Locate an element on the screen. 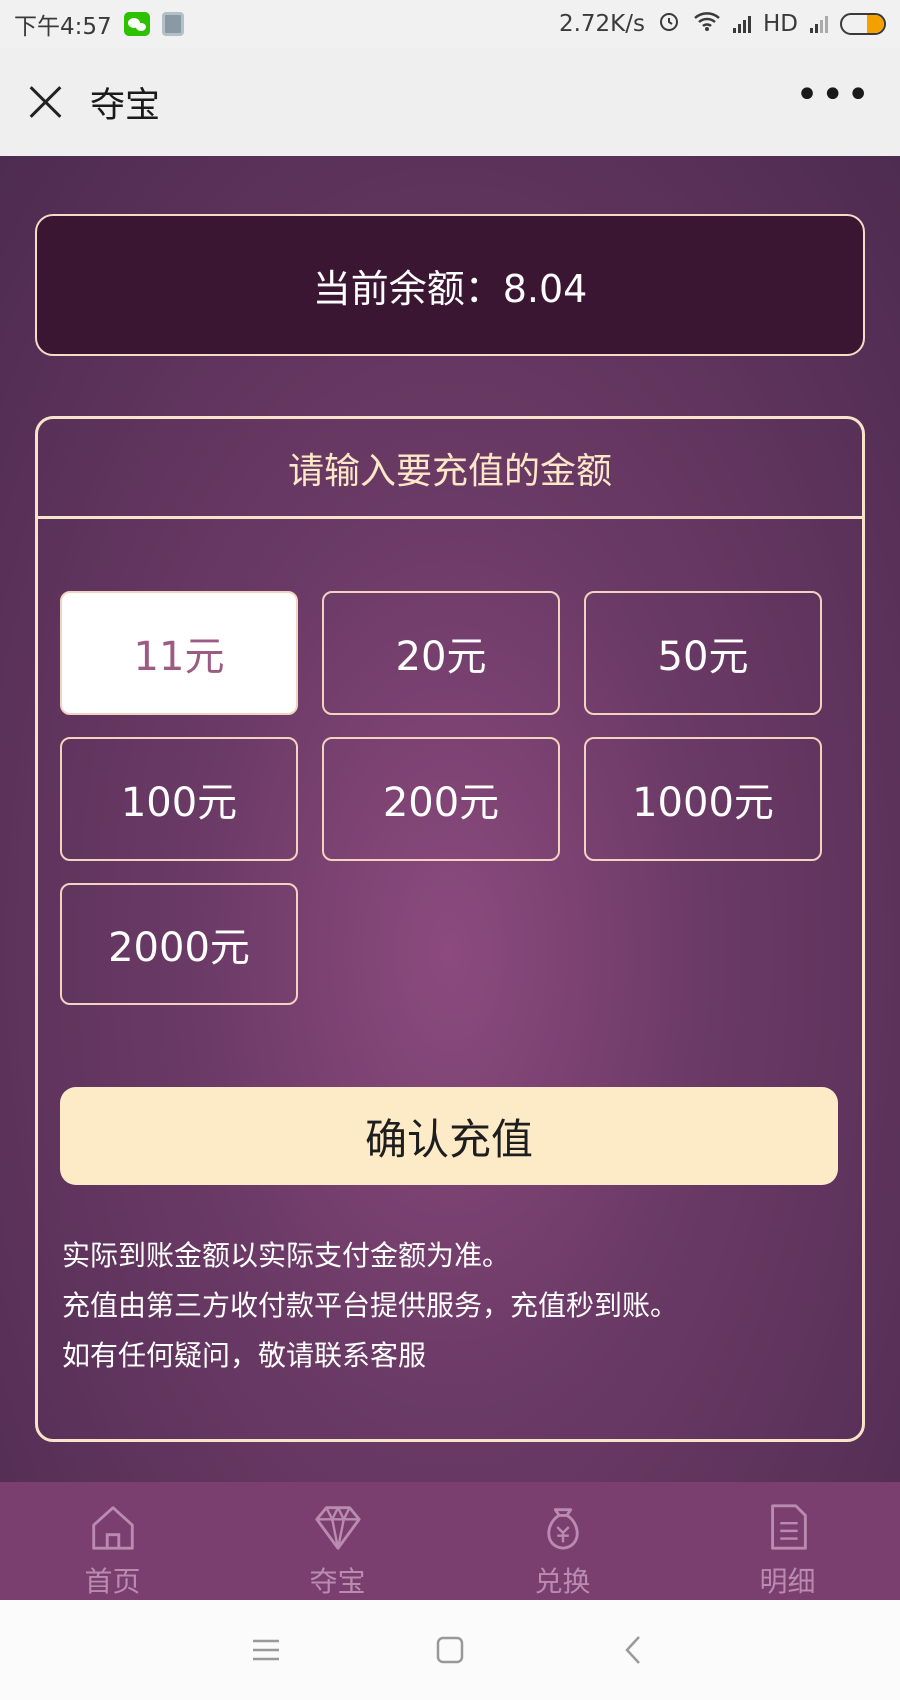 This screenshot has width=900, height=1700. close-icon is located at coordinates (46, 102).